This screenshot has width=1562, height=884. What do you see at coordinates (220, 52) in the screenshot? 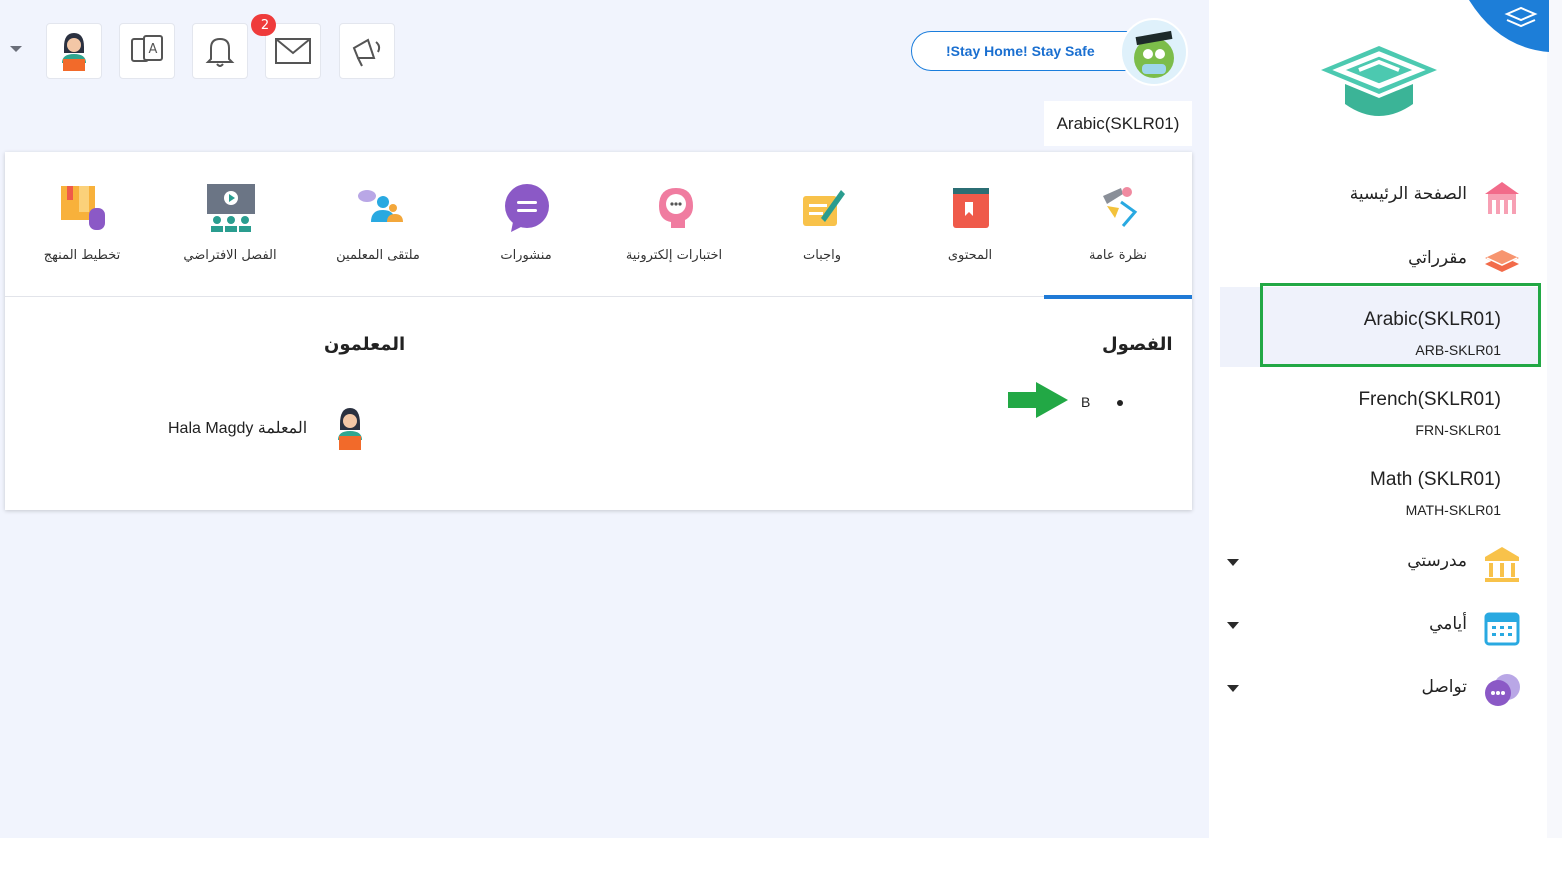
I see `bell-icon` at bounding box center [220, 52].